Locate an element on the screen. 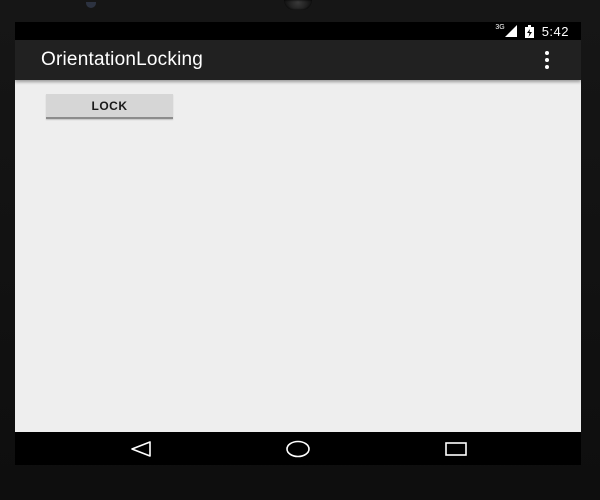  home-icon is located at coordinates (298, 449).